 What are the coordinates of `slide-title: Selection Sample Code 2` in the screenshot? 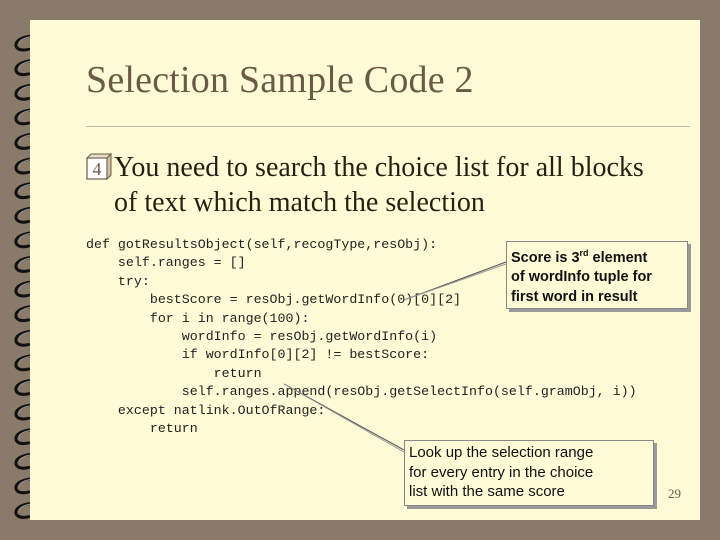 It's located at (280, 80).